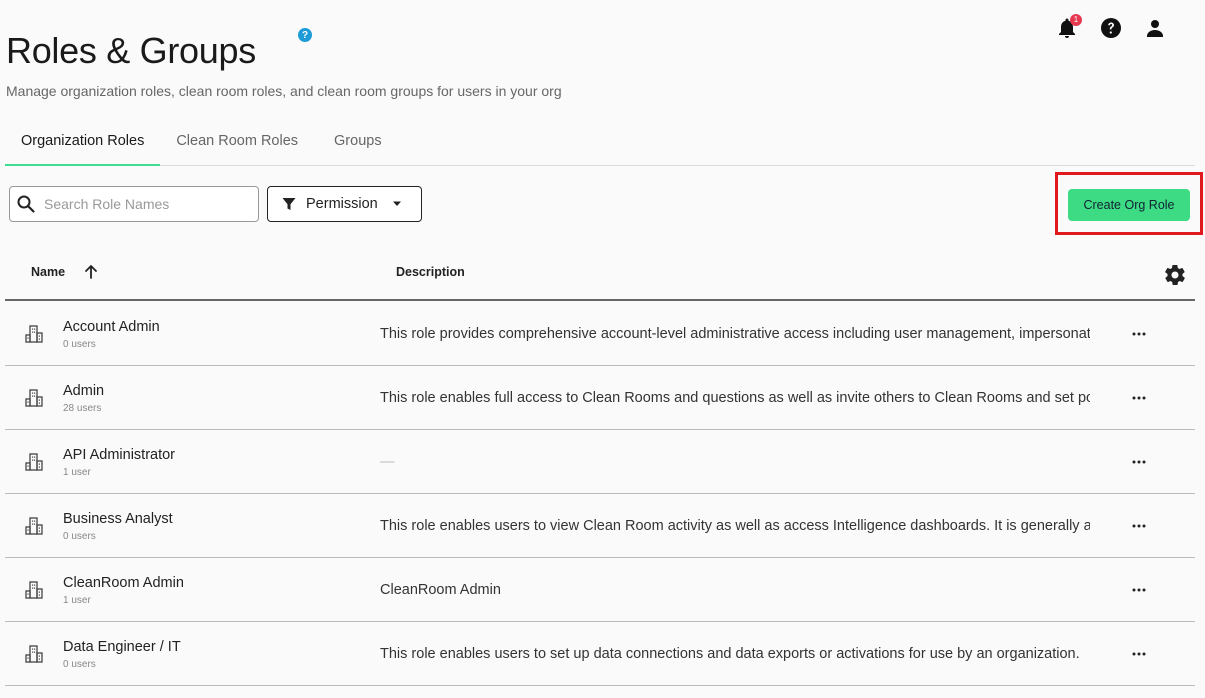 Image resolution: width=1205 pixels, height=698 pixels. Describe the element at coordinates (600, 462) in the screenshot. I see `table-row: API Administrator 1 user —` at that location.